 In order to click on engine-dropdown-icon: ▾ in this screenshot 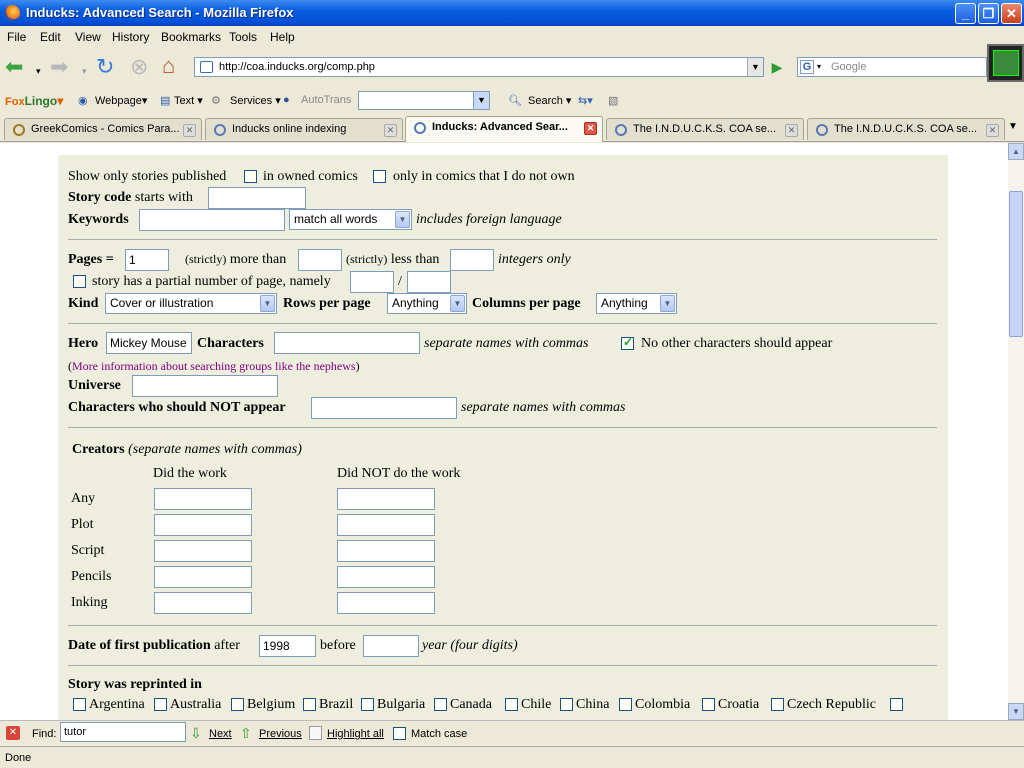, I will do `click(819, 66)`.